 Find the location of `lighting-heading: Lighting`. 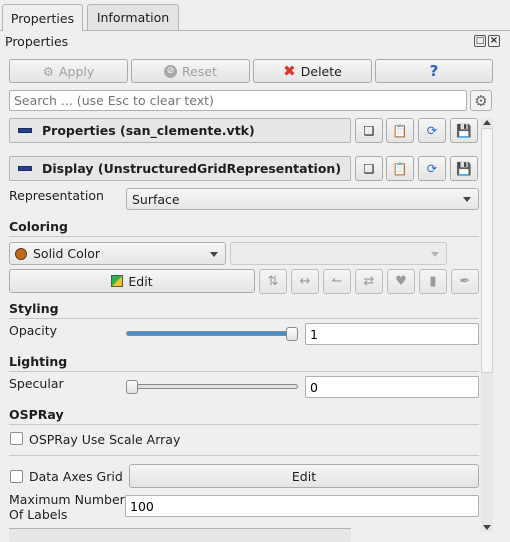

lighting-heading: Lighting is located at coordinates (38, 361).